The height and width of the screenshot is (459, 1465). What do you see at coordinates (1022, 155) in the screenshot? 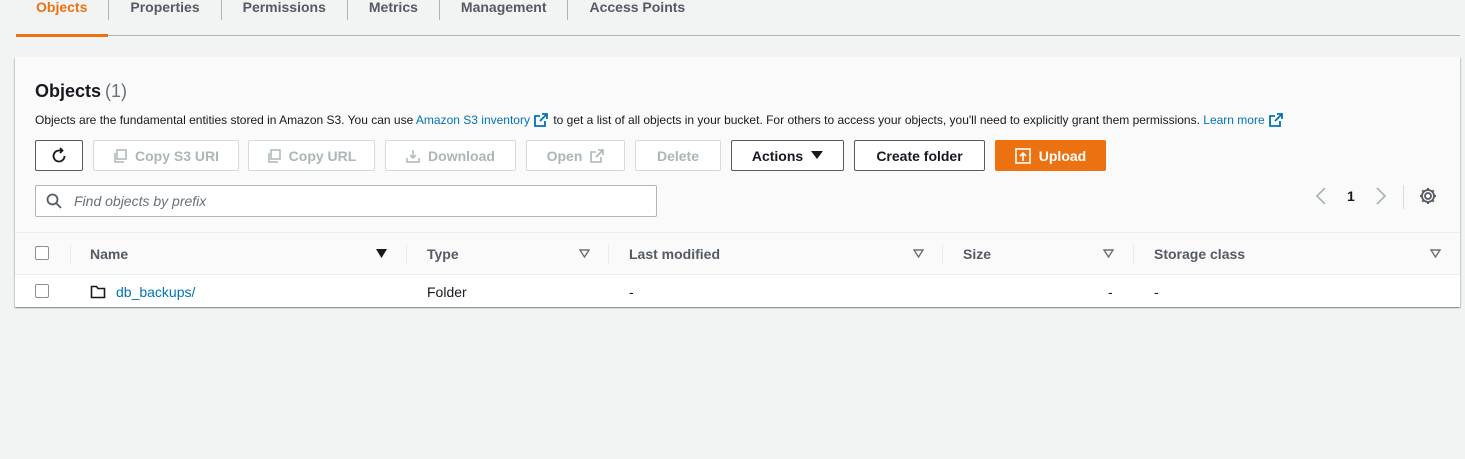
I see `upload-icon` at bounding box center [1022, 155].